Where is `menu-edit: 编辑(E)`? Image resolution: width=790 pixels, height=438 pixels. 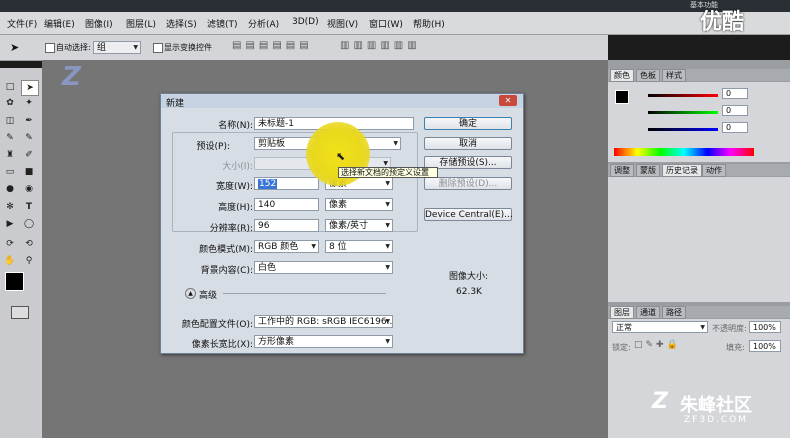
menu-edit: 编辑(E) is located at coordinates (59, 23).